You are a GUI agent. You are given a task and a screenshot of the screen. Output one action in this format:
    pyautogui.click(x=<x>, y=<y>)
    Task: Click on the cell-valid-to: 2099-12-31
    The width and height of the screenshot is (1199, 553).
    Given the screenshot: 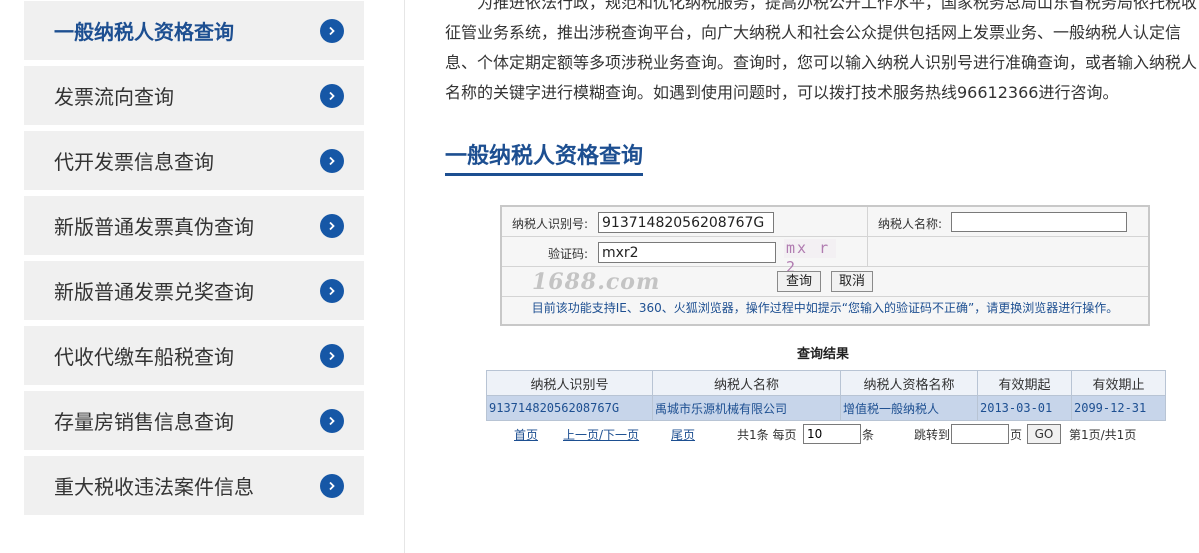 What is the action you would take?
    pyautogui.click(x=1118, y=408)
    